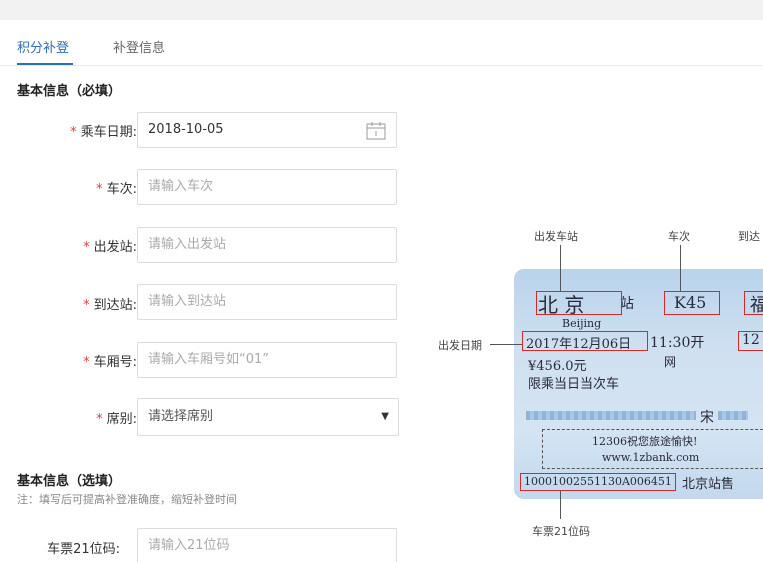 Image resolution: width=763 pixels, height=562 pixels. Describe the element at coordinates (585, 341) in the screenshot. I see `highlight-depart-date` at that location.